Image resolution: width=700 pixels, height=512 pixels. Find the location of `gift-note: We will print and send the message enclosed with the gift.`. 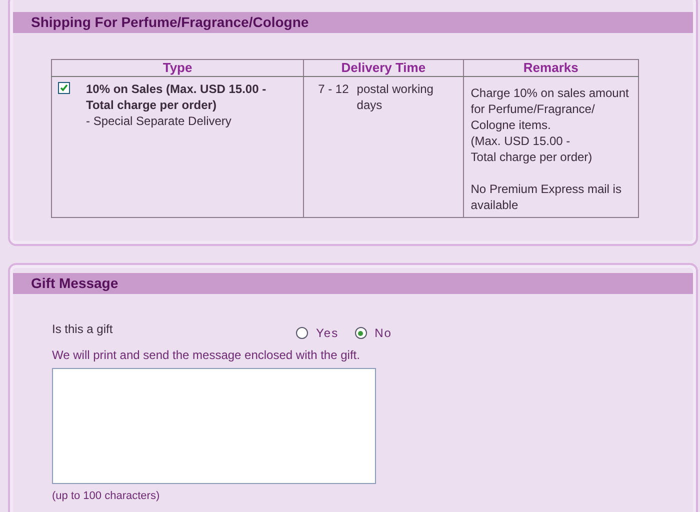

gift-note: We will print and send the message enclosed with the gift. is located at coordinates (206, 355).